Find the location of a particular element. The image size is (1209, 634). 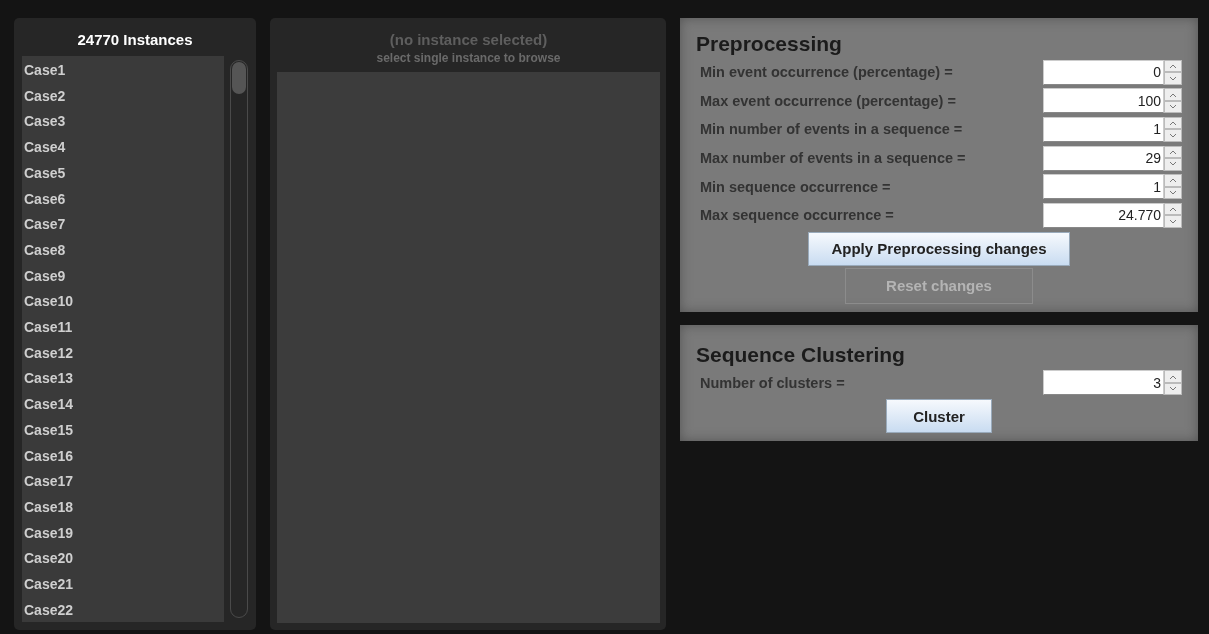

action-button: Apply Preprocessing changes is located at coordinates (939, 248).